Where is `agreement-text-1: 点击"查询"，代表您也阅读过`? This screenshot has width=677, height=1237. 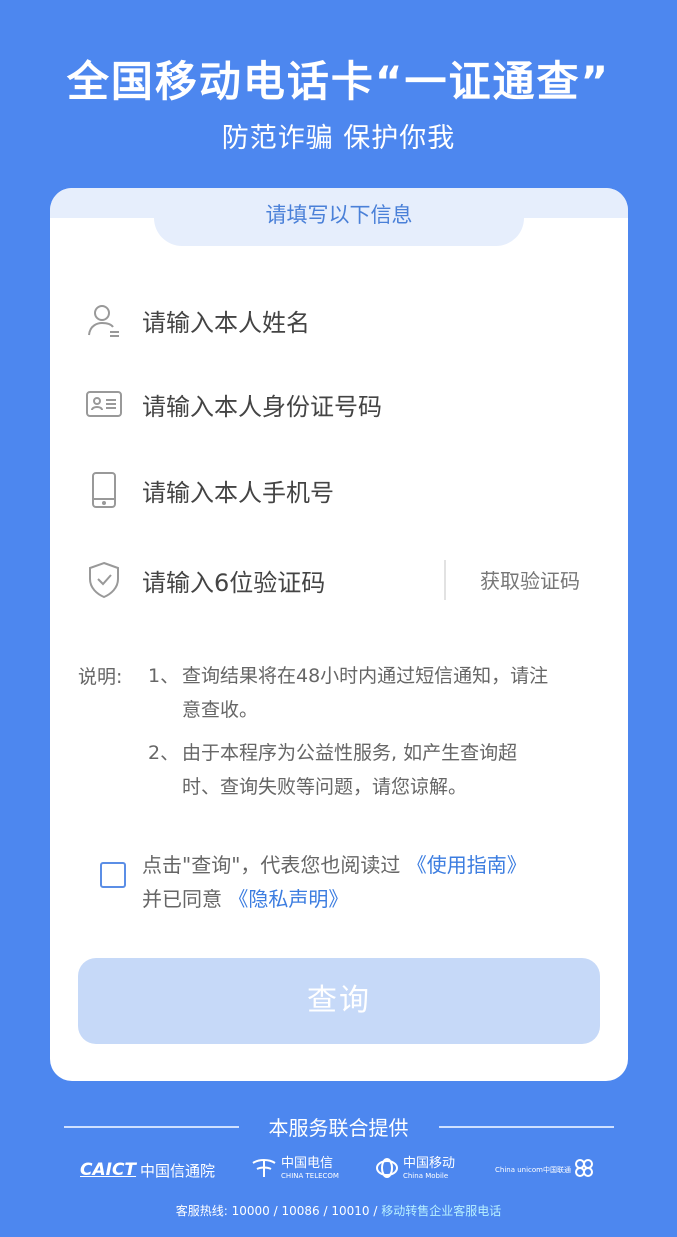
agreement-text-1: 点击"查询"，代表您也阅读过 is located at coordinates (271, 865).